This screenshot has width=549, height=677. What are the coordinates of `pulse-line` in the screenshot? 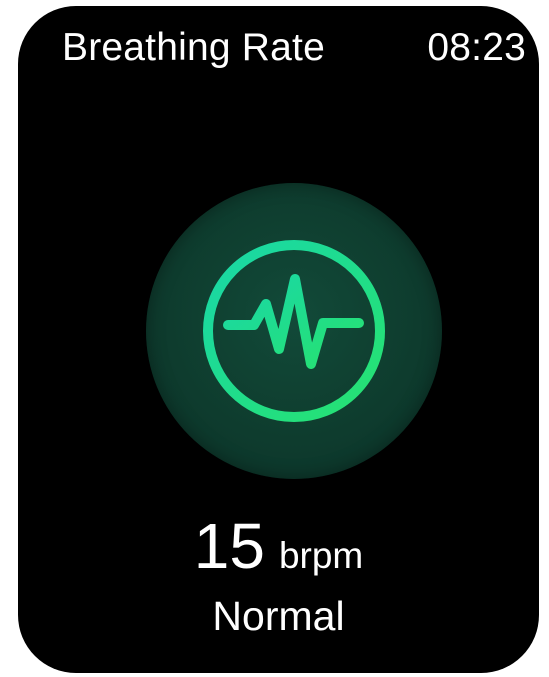 It's located at (293, 321).